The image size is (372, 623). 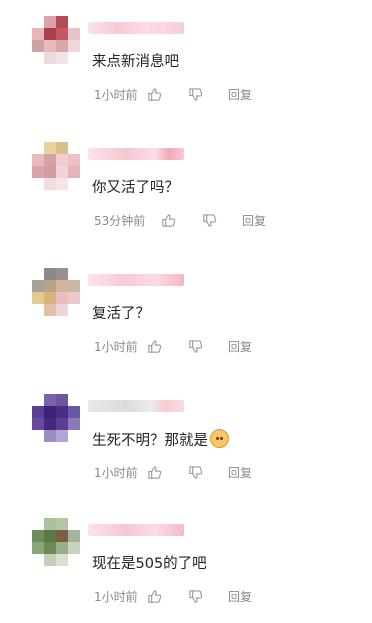 What do you see at coordinates (180, 220) in the screenshot?
I see `comment-meta: 53分钟前 回复` at bounding box center [180, 220].